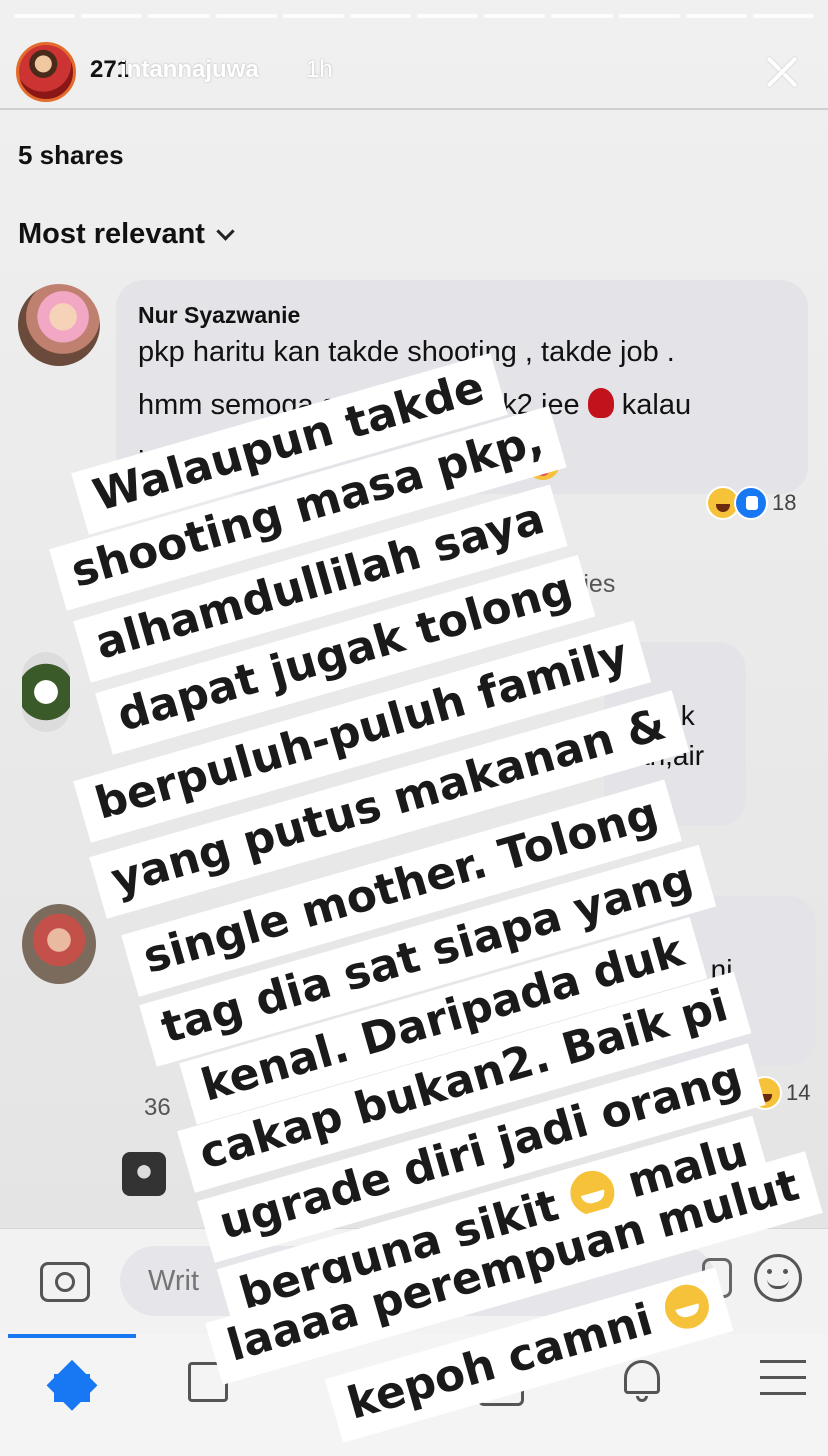 This screenshot has width=828, height=1456. Describe the element at coordinates (358, 1281) in the screenshot. I see `comment-input` at that location.